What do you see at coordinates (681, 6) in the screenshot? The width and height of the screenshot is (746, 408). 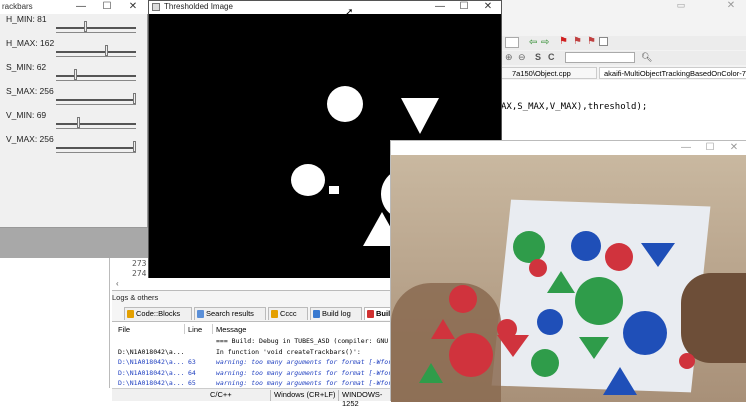 I see `ide-minimize-button: ▭` at bounding box center [681, 6].